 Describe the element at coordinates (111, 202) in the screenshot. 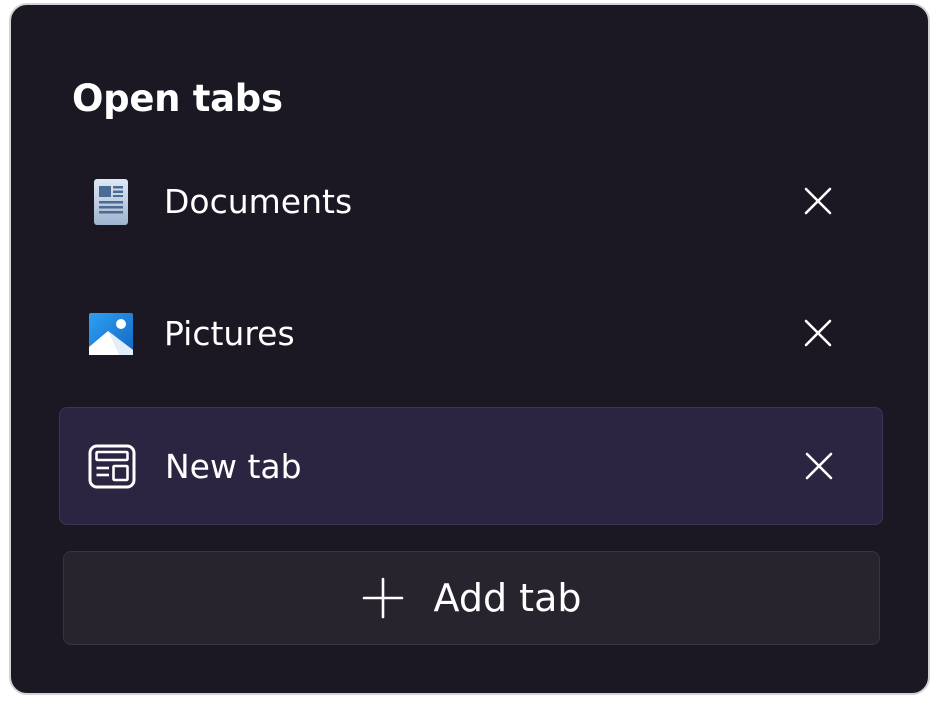

I see `documents-icon` at that location.